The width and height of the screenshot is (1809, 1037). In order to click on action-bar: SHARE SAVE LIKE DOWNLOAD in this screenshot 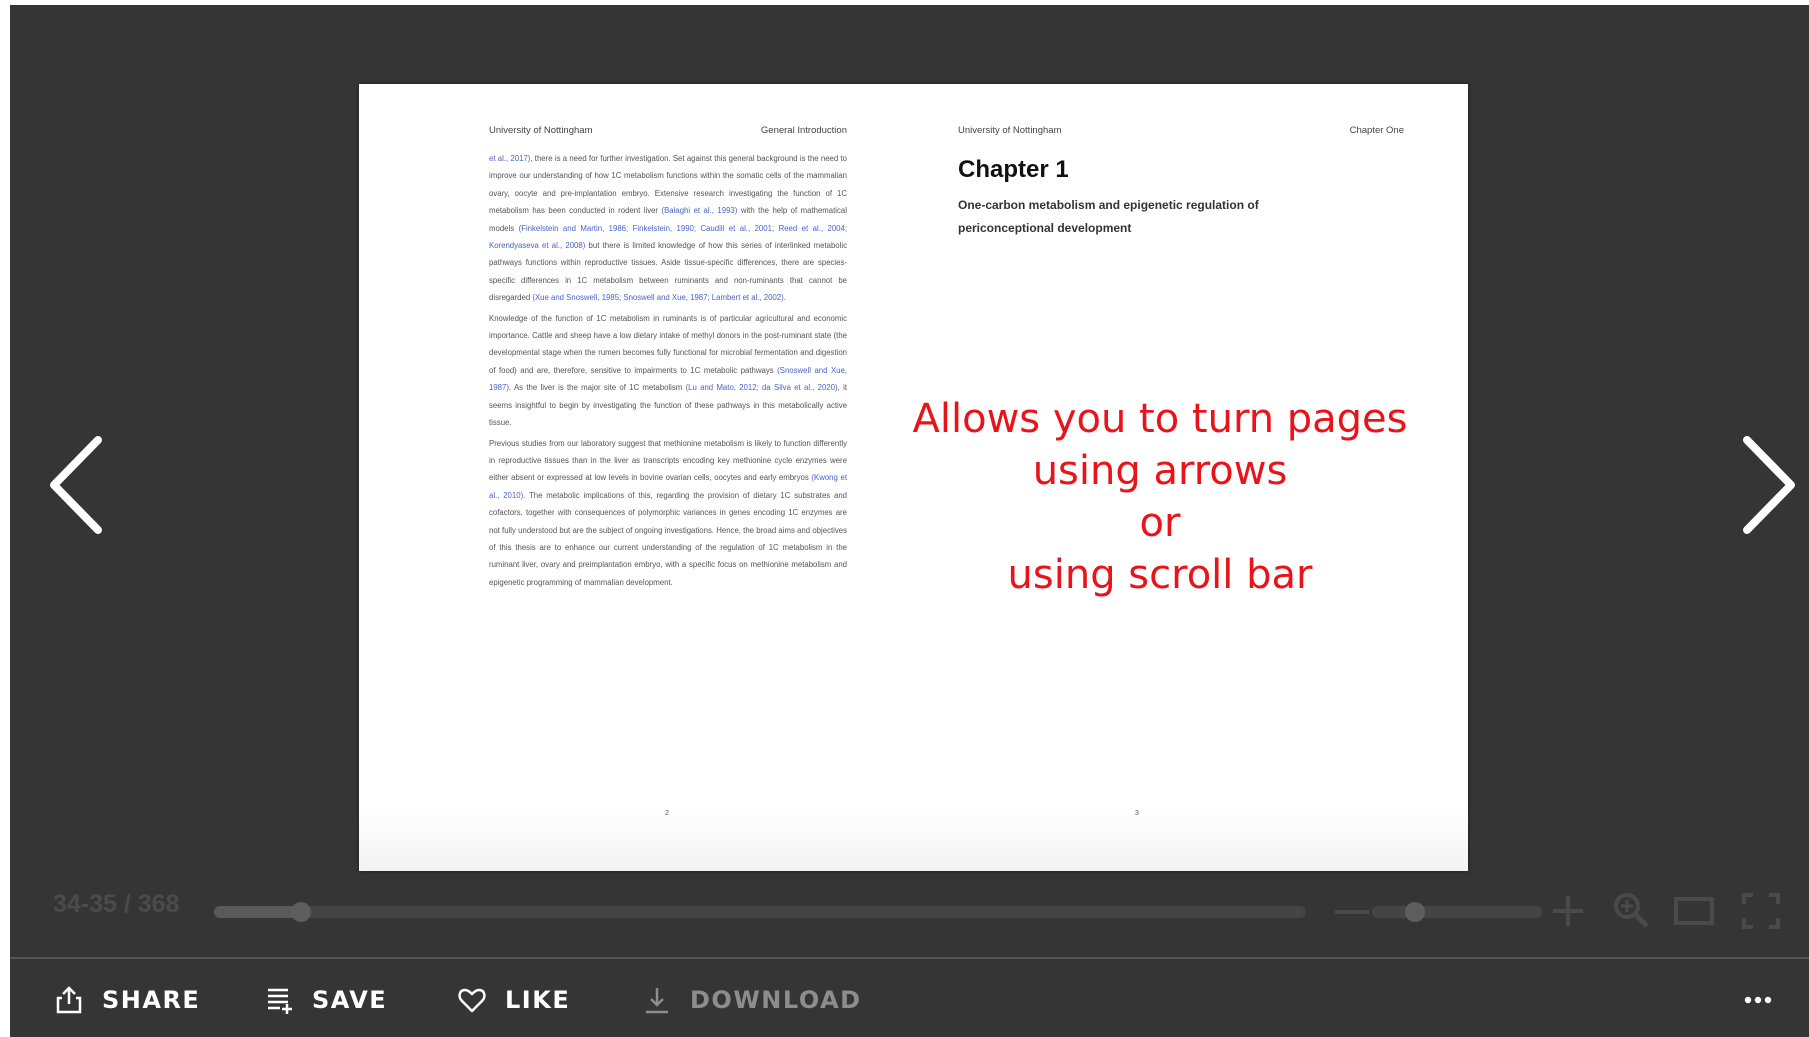, I will do `click(909, 997)`.